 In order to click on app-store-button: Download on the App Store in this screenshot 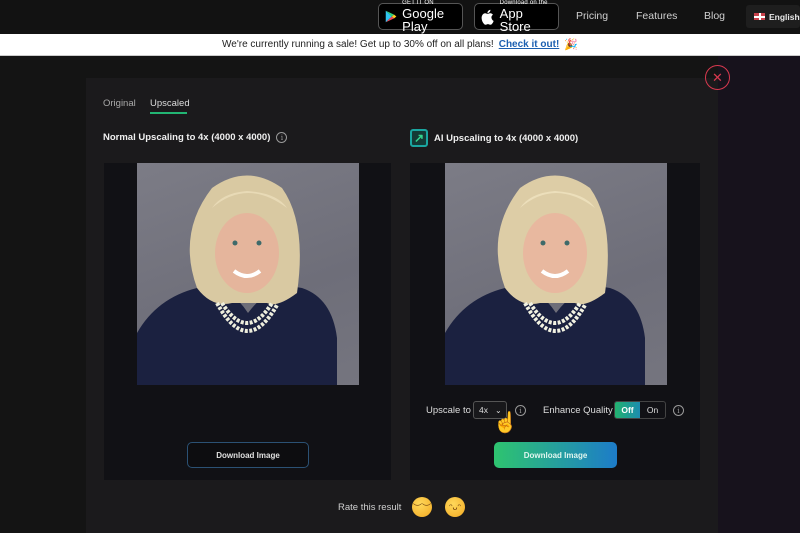, I will do `click(516, 17)`.